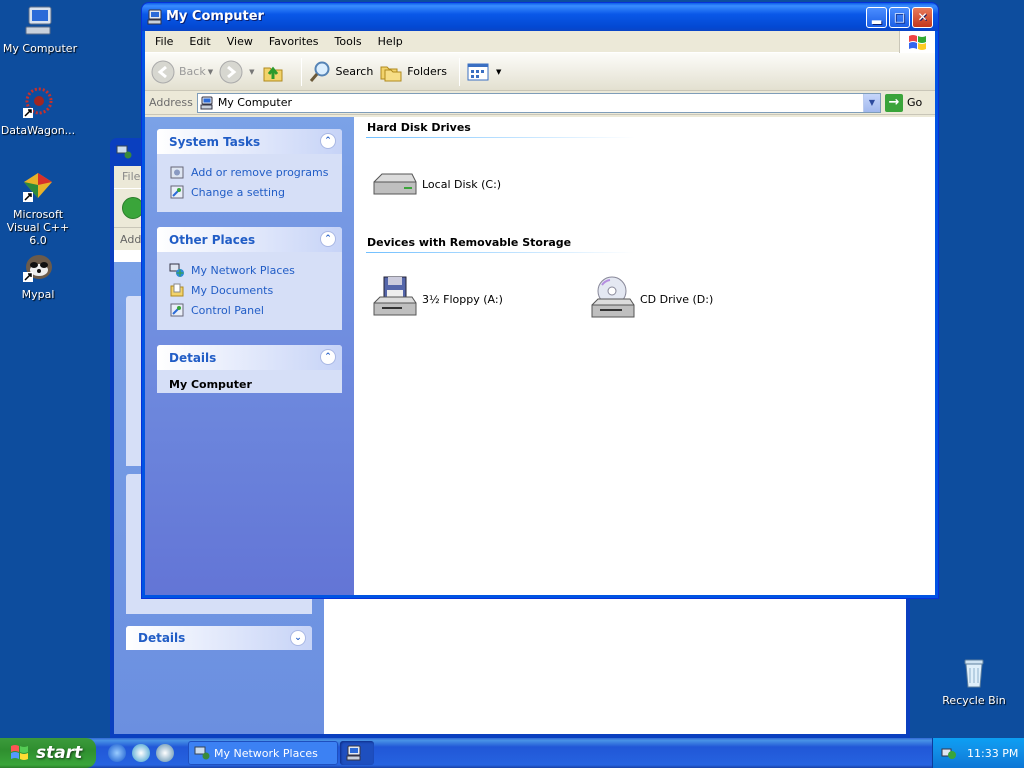 Image resolution: width=1024 pixels, height=768 pixels. What do you see at coordinates (177, 290) in the screenshot?
I see `my-documents-icon` at bounding box center [177, 290].